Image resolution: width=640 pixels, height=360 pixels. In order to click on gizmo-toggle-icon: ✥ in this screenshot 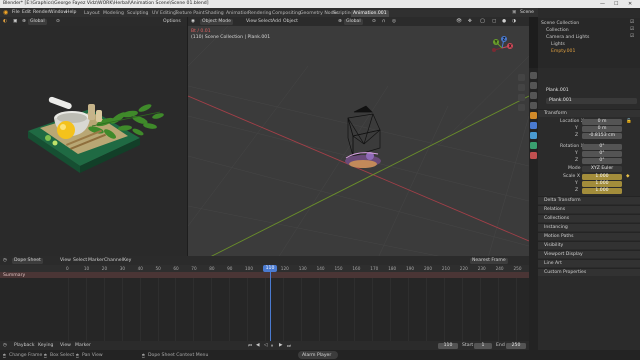, I will do `click(470, 21)`.